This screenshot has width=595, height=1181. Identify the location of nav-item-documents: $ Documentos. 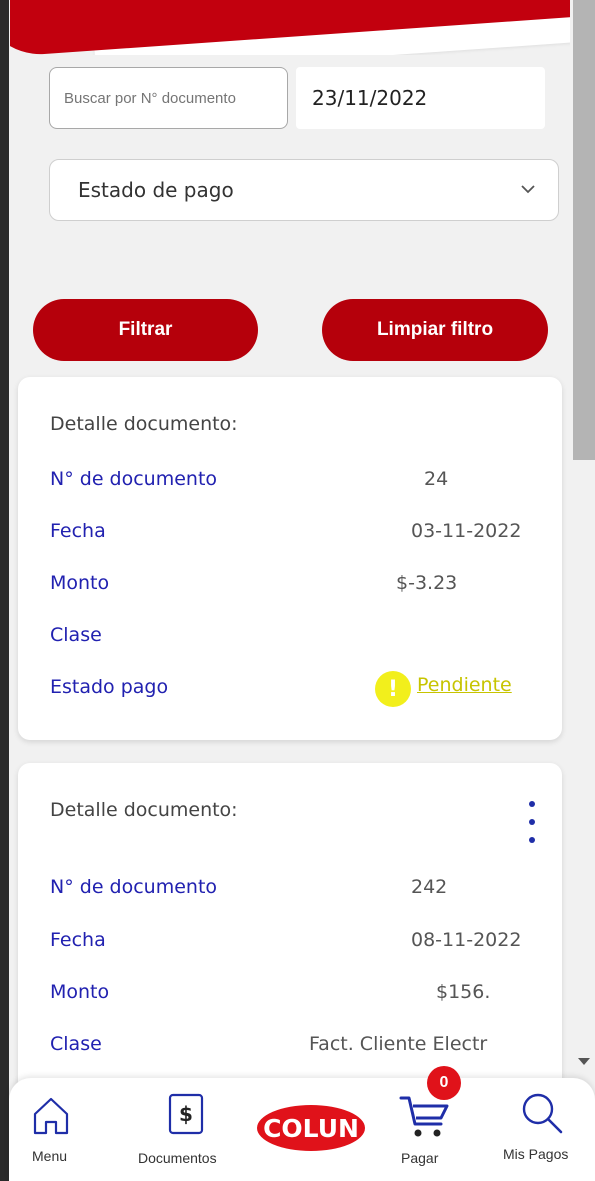
(189, 1130).